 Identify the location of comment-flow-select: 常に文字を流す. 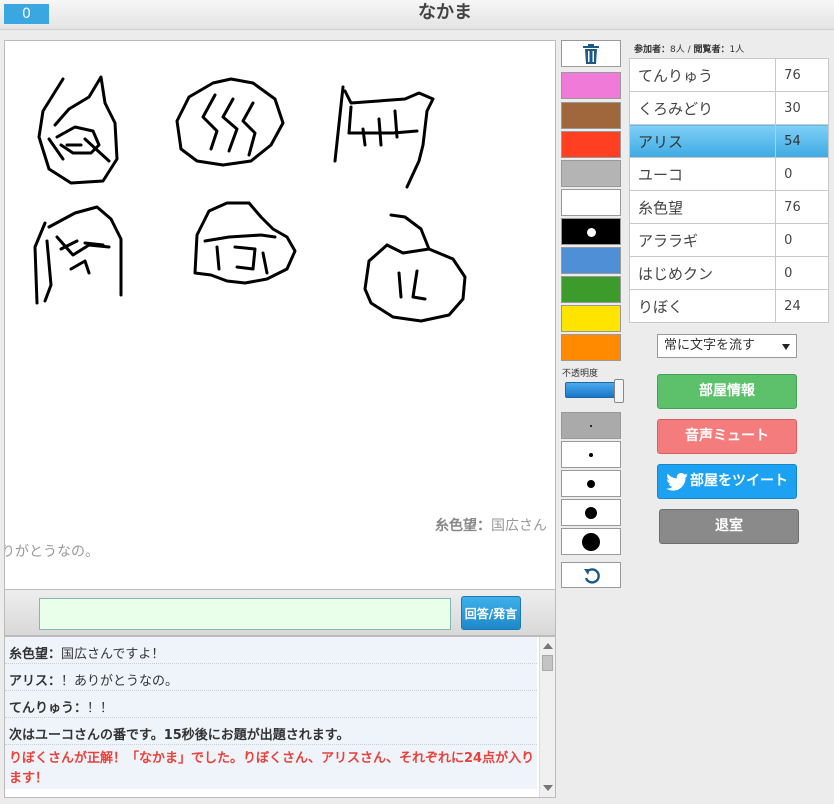
(727, 346).